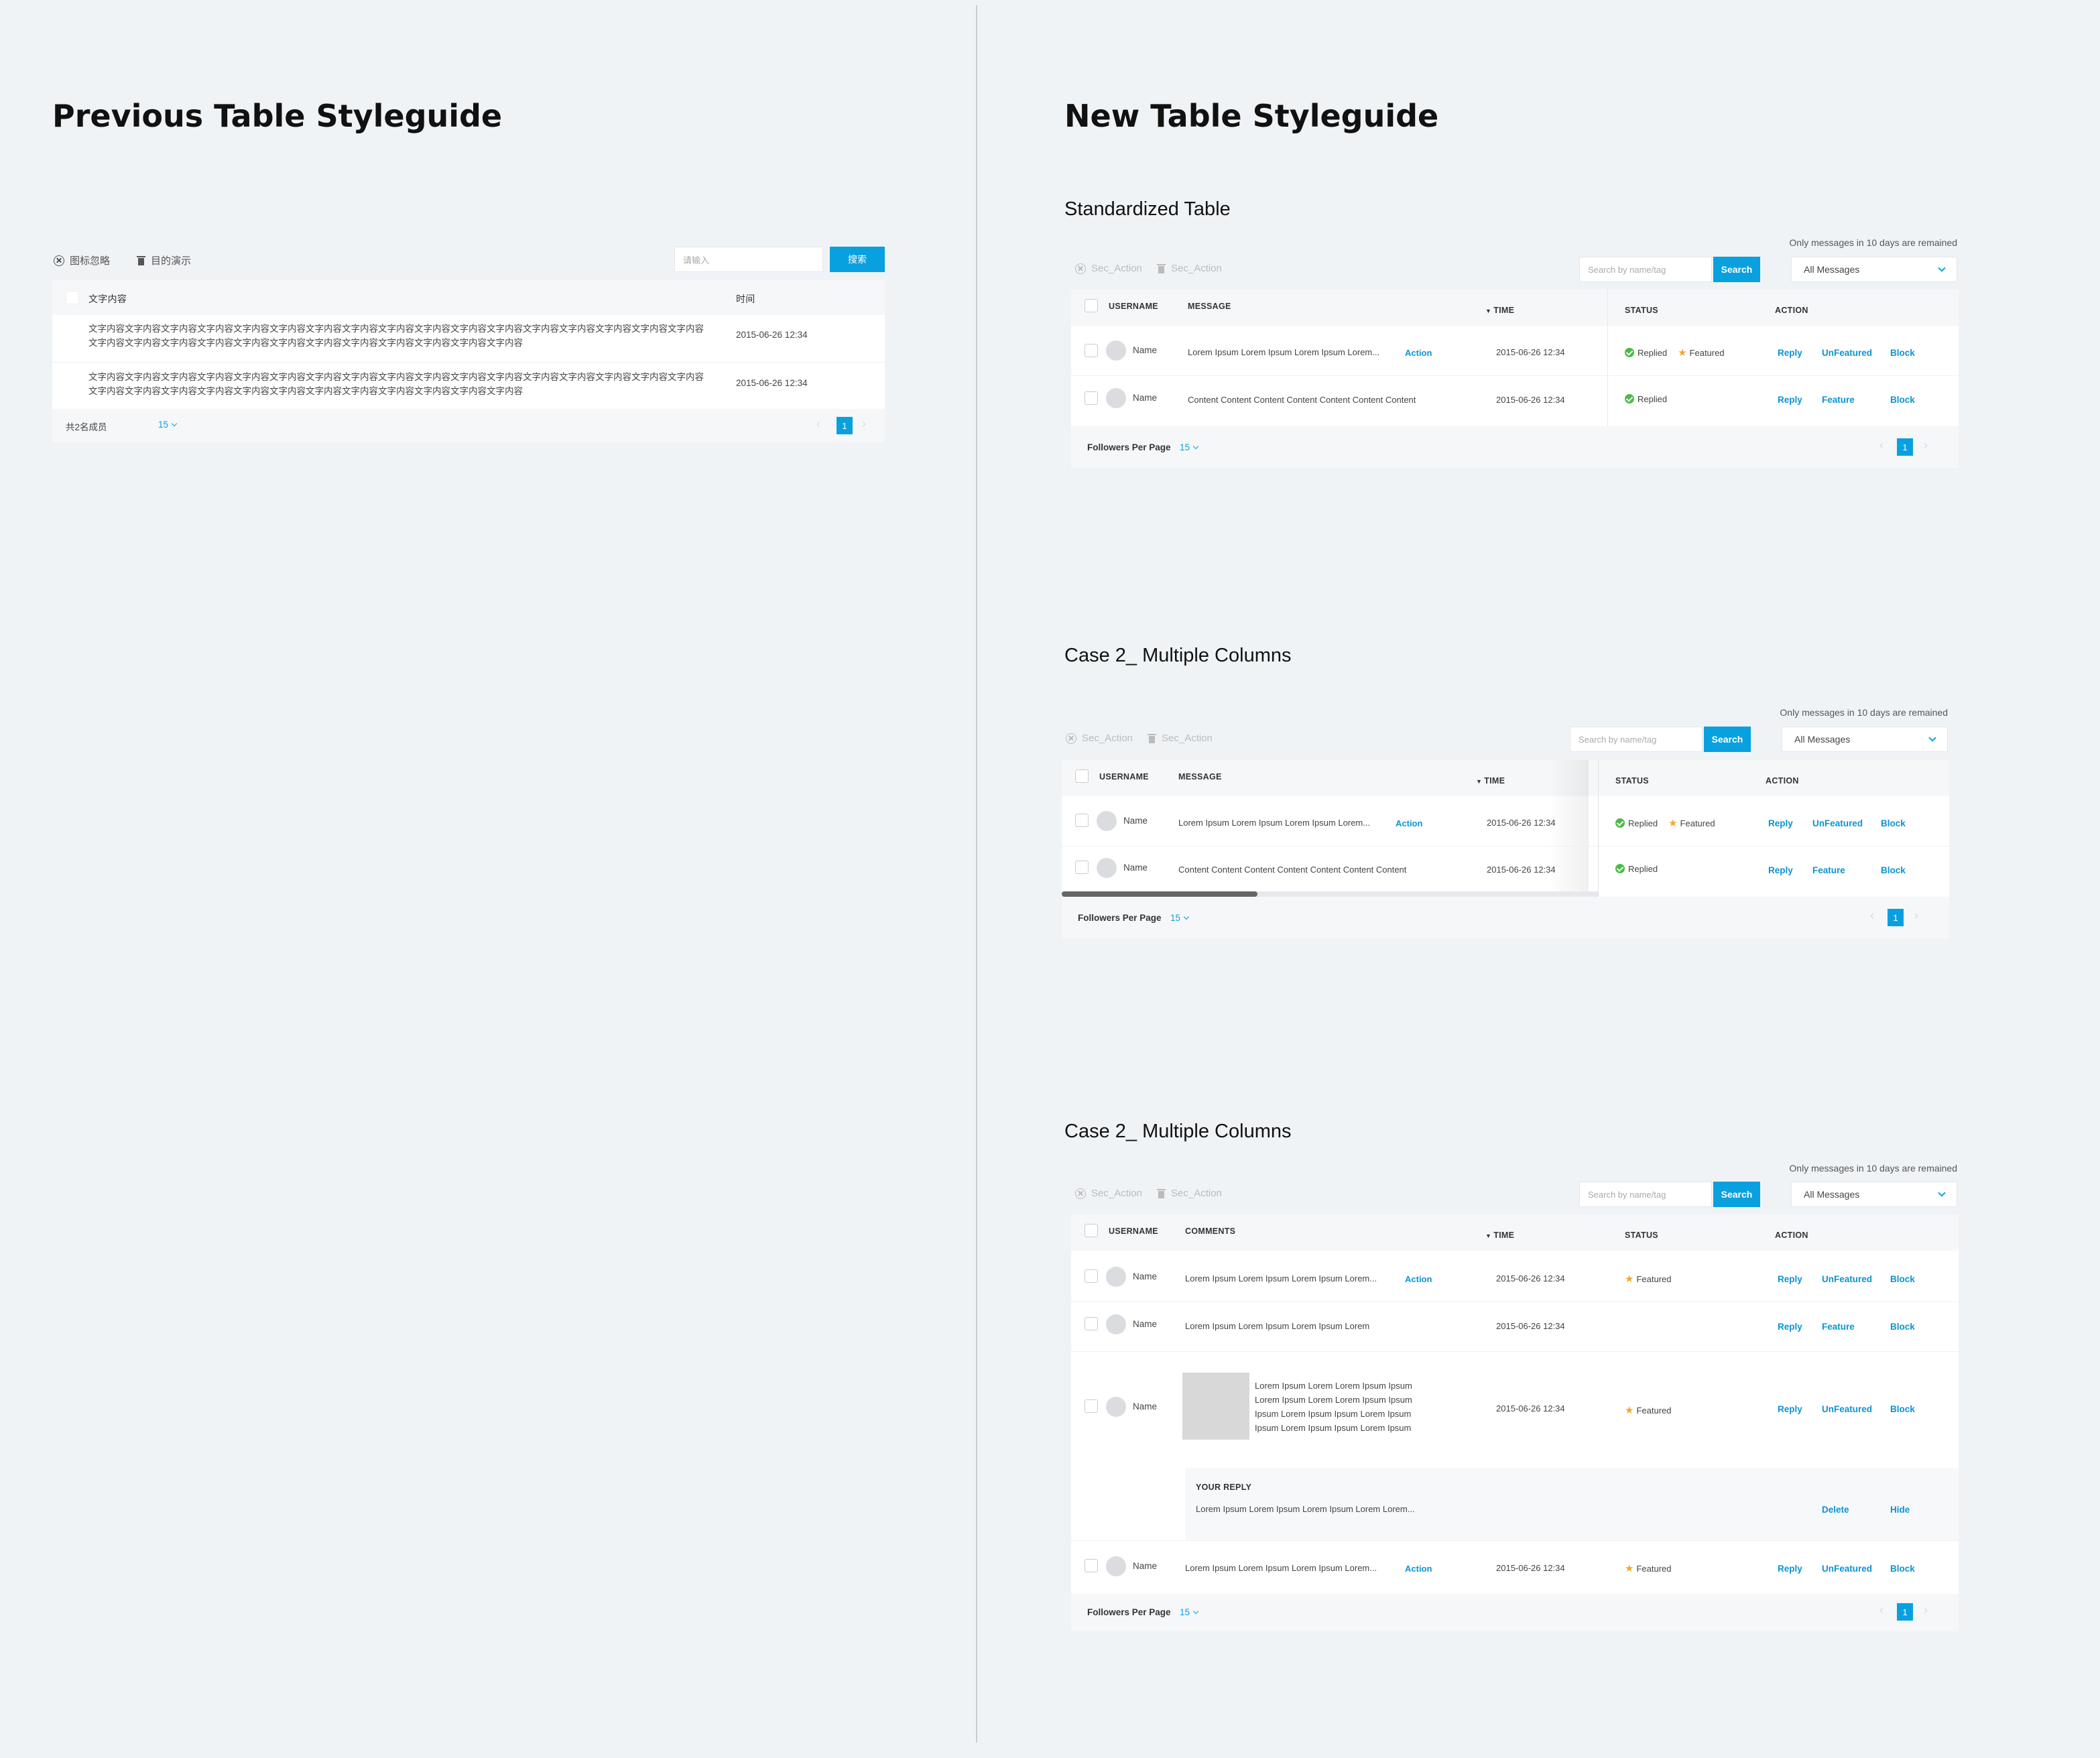  Describe the element at coordinates (1159, 894) in the screenshot. I see `scrollbar-thumb` at that location.